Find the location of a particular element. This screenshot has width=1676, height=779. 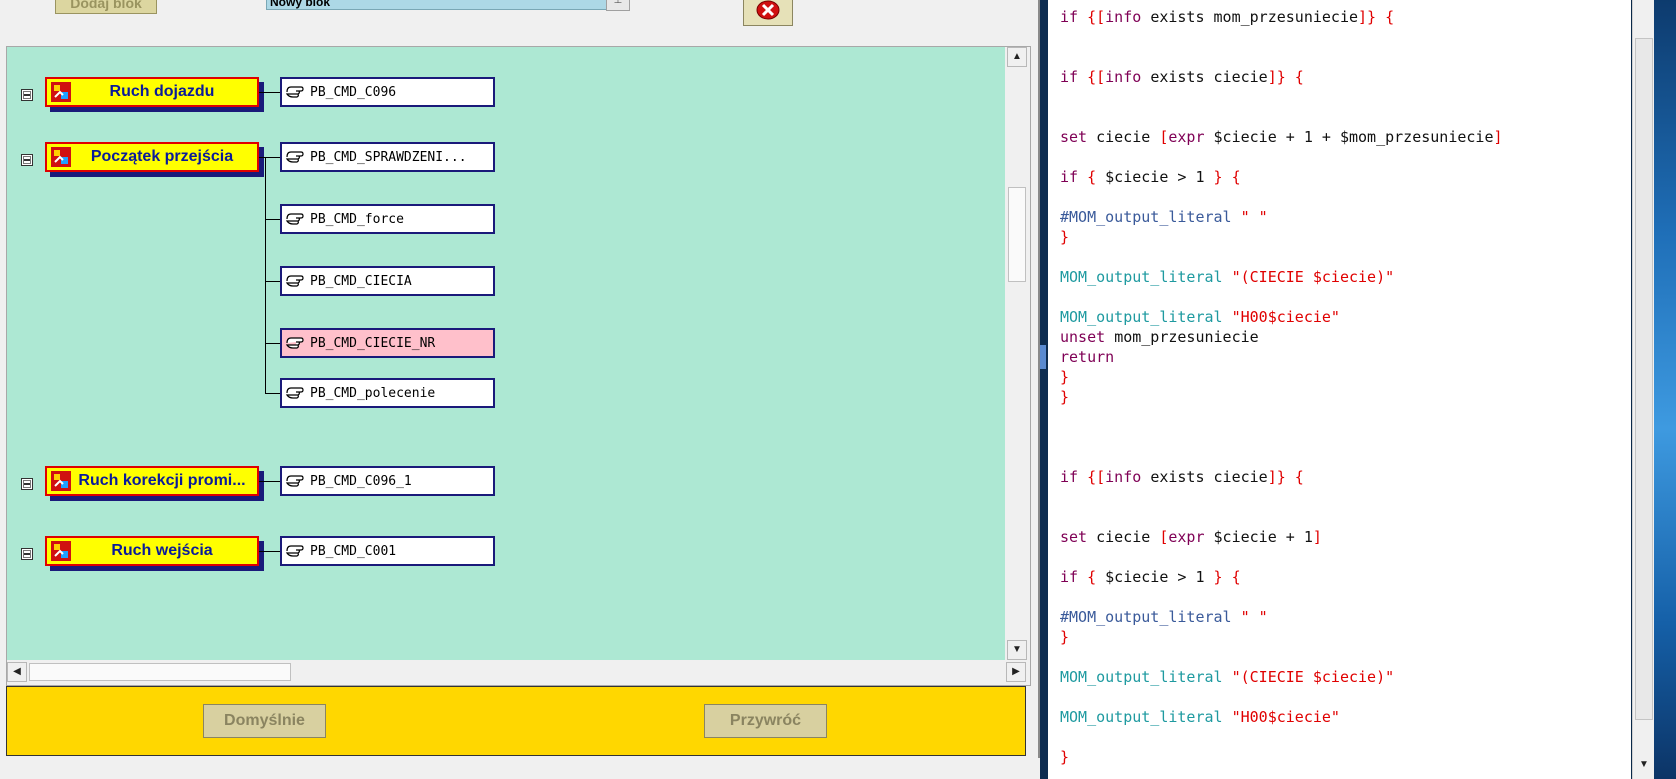

event-block: Ruch dojazdu is located at coordinates (152, 92).